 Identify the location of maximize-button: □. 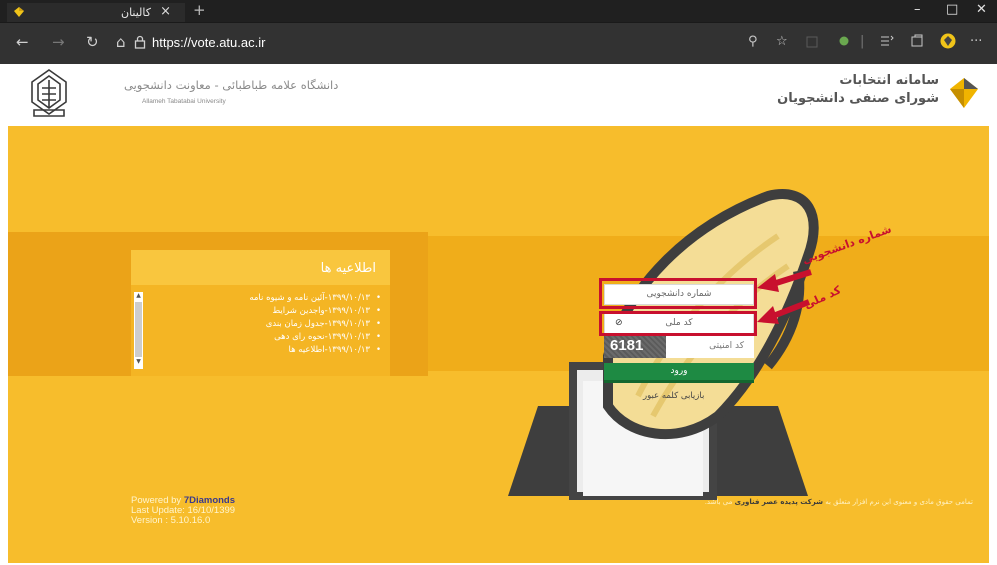
(952, 9).